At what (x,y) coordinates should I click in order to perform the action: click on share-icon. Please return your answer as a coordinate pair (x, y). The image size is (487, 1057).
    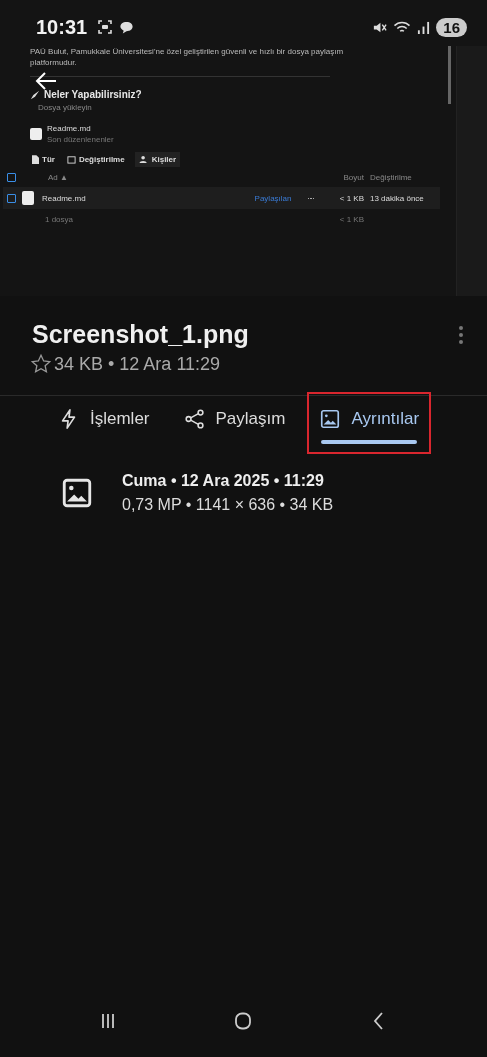
    Looking at the image, I should click on (194, 419).